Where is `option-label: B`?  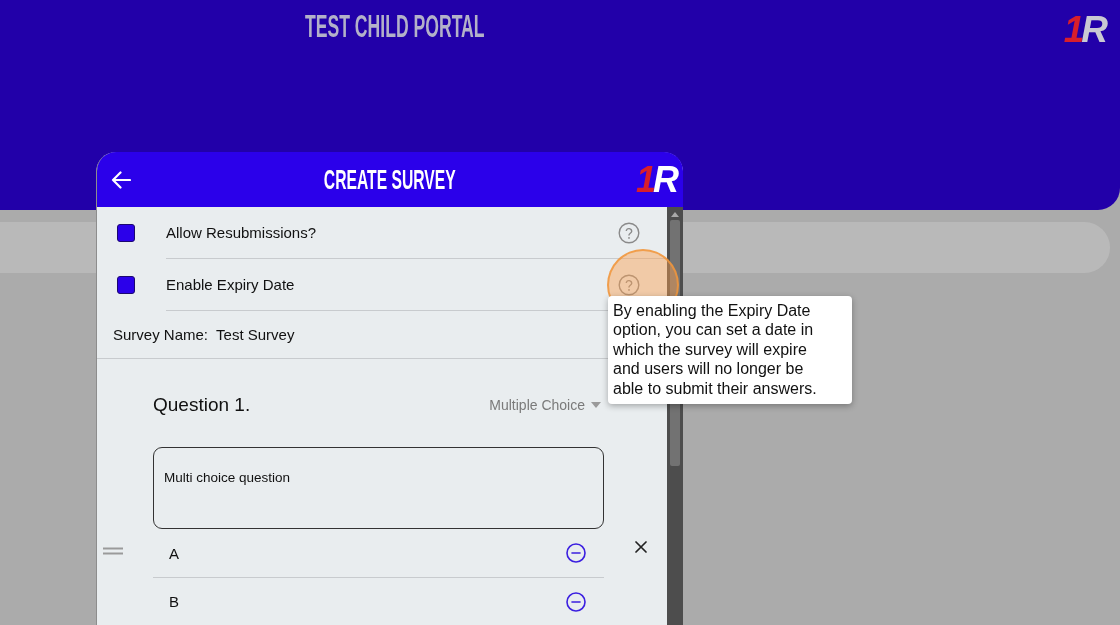
option-label: B is located at coordinates (174, 601).